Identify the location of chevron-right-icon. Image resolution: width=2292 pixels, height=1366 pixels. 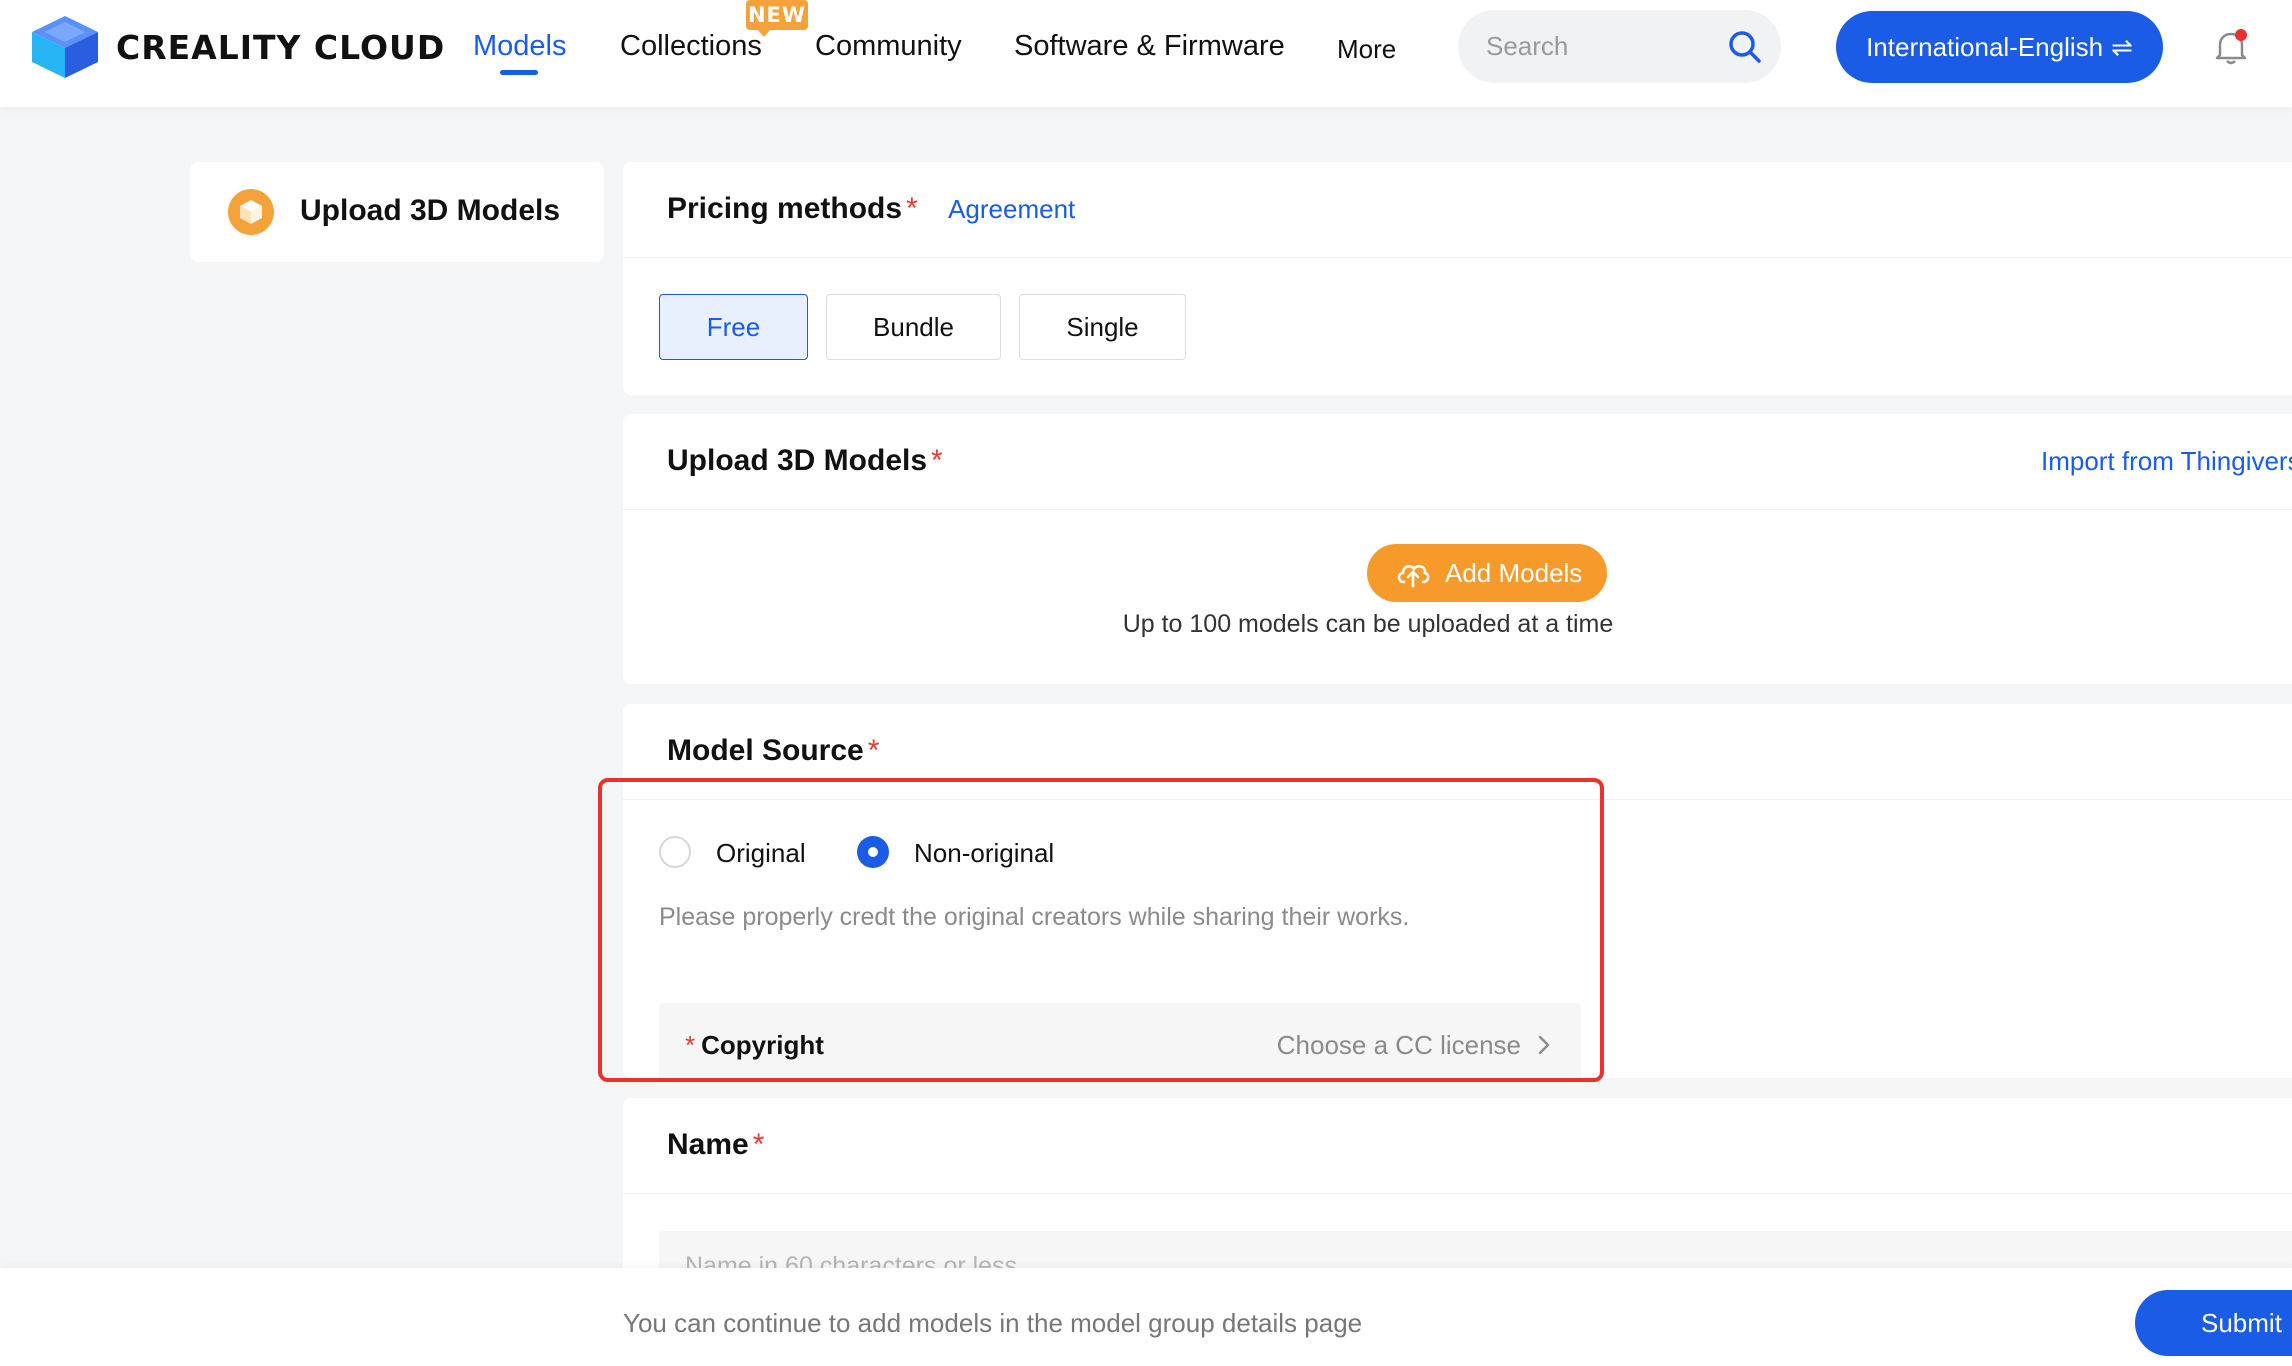
(1544, 1045).